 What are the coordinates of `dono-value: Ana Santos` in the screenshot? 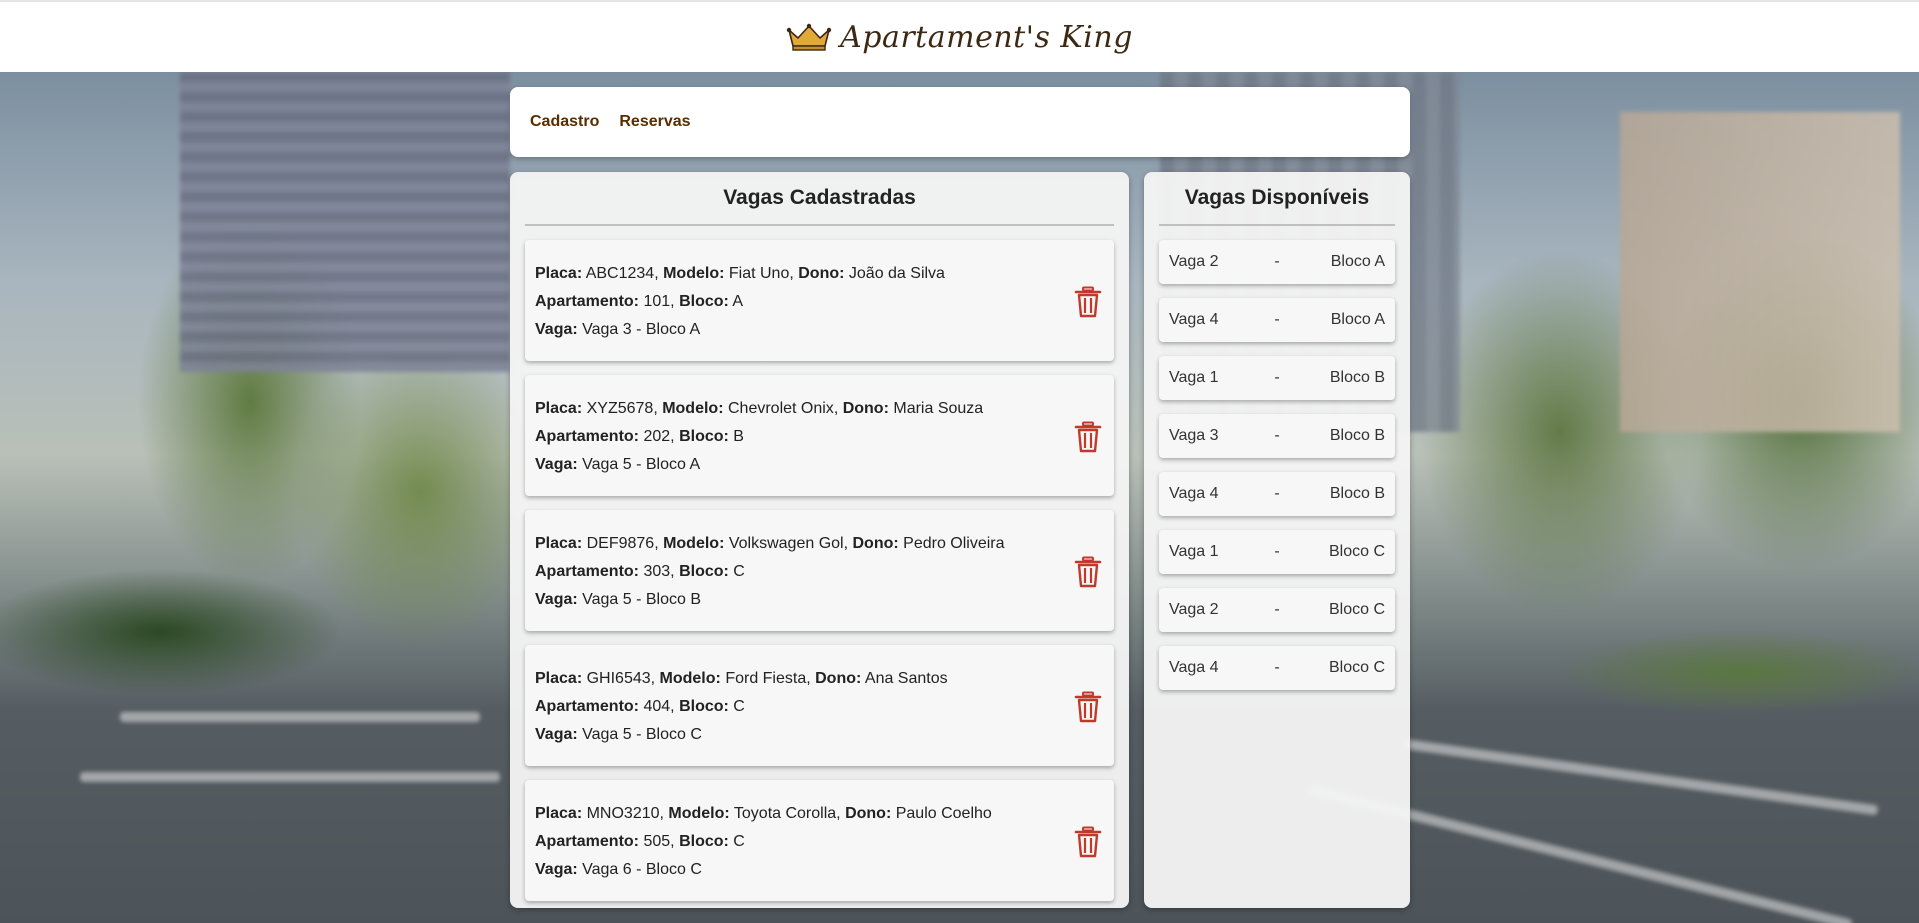 It's located at (906, 678).